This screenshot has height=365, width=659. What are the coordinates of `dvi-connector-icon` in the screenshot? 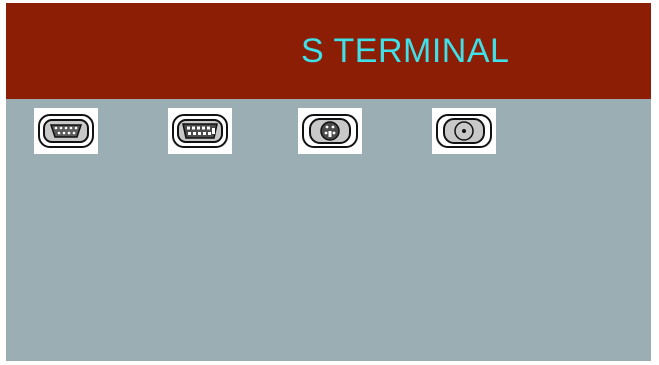 It's located at (200, 131).